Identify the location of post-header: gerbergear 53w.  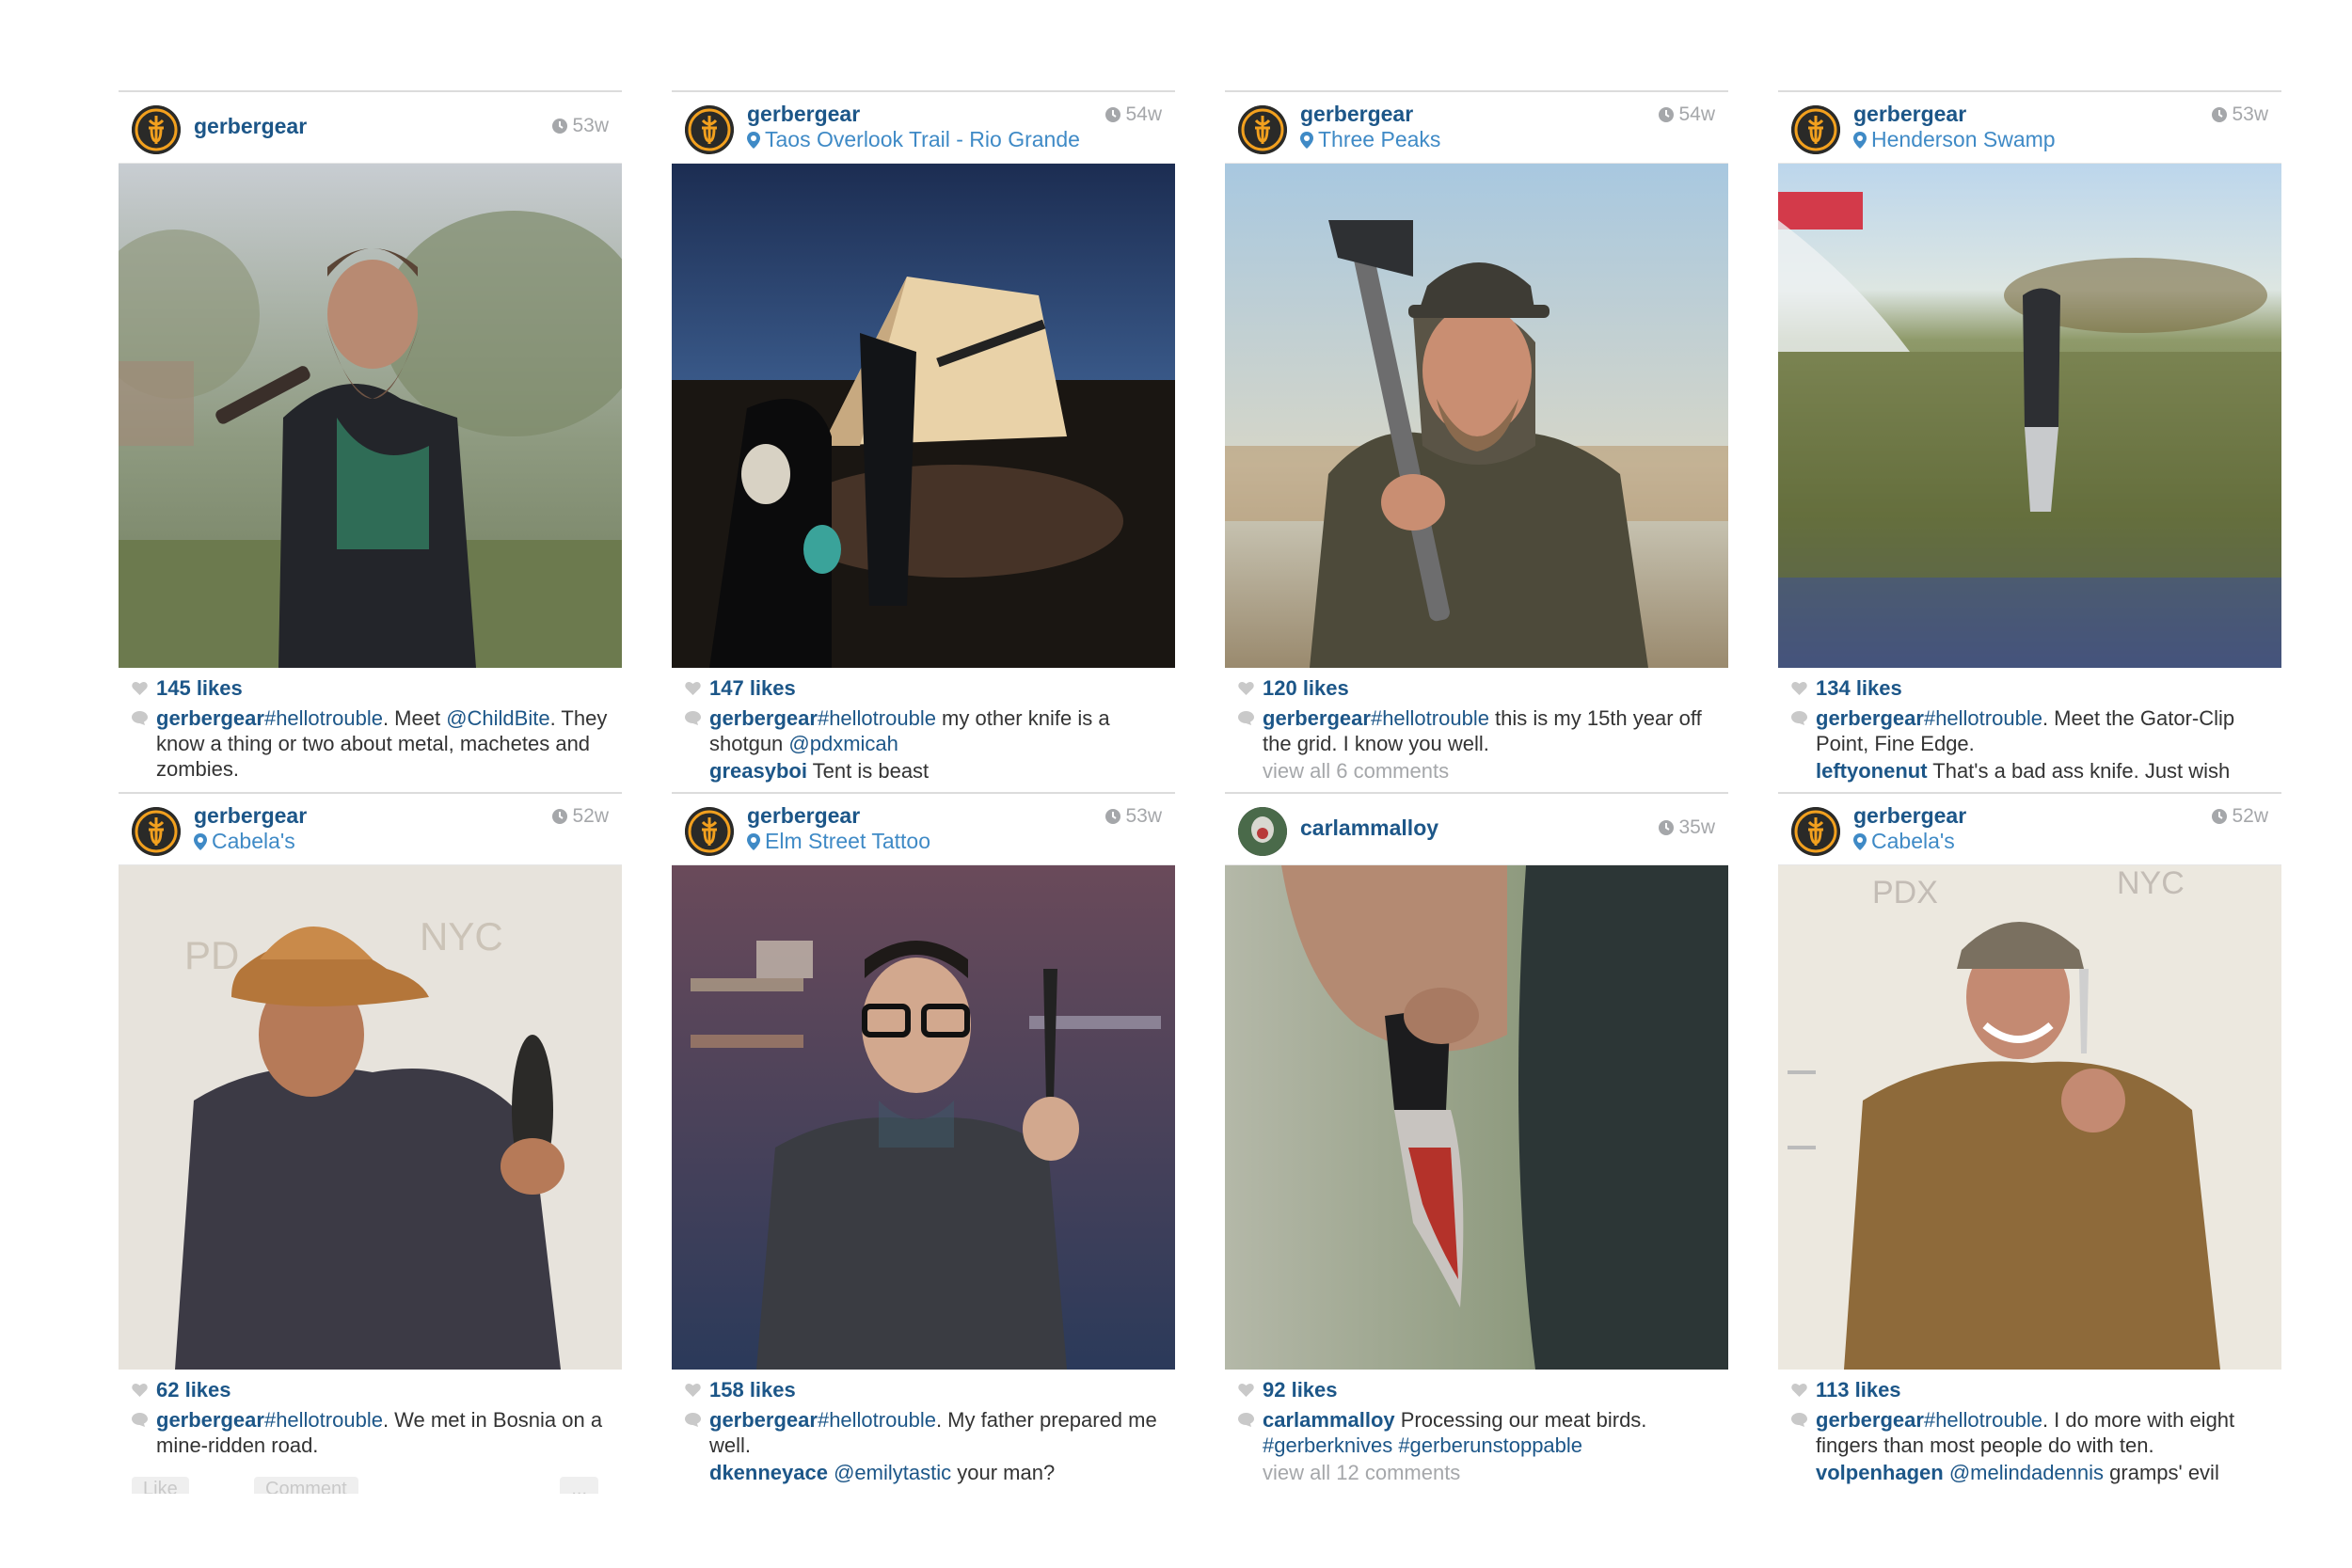
(370, 127).